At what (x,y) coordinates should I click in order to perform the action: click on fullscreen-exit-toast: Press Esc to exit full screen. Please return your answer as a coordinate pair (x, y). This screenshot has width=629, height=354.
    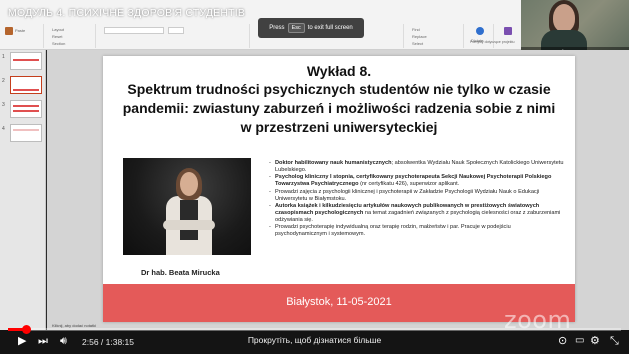
    Looking at the image, I should click on (311, 28).